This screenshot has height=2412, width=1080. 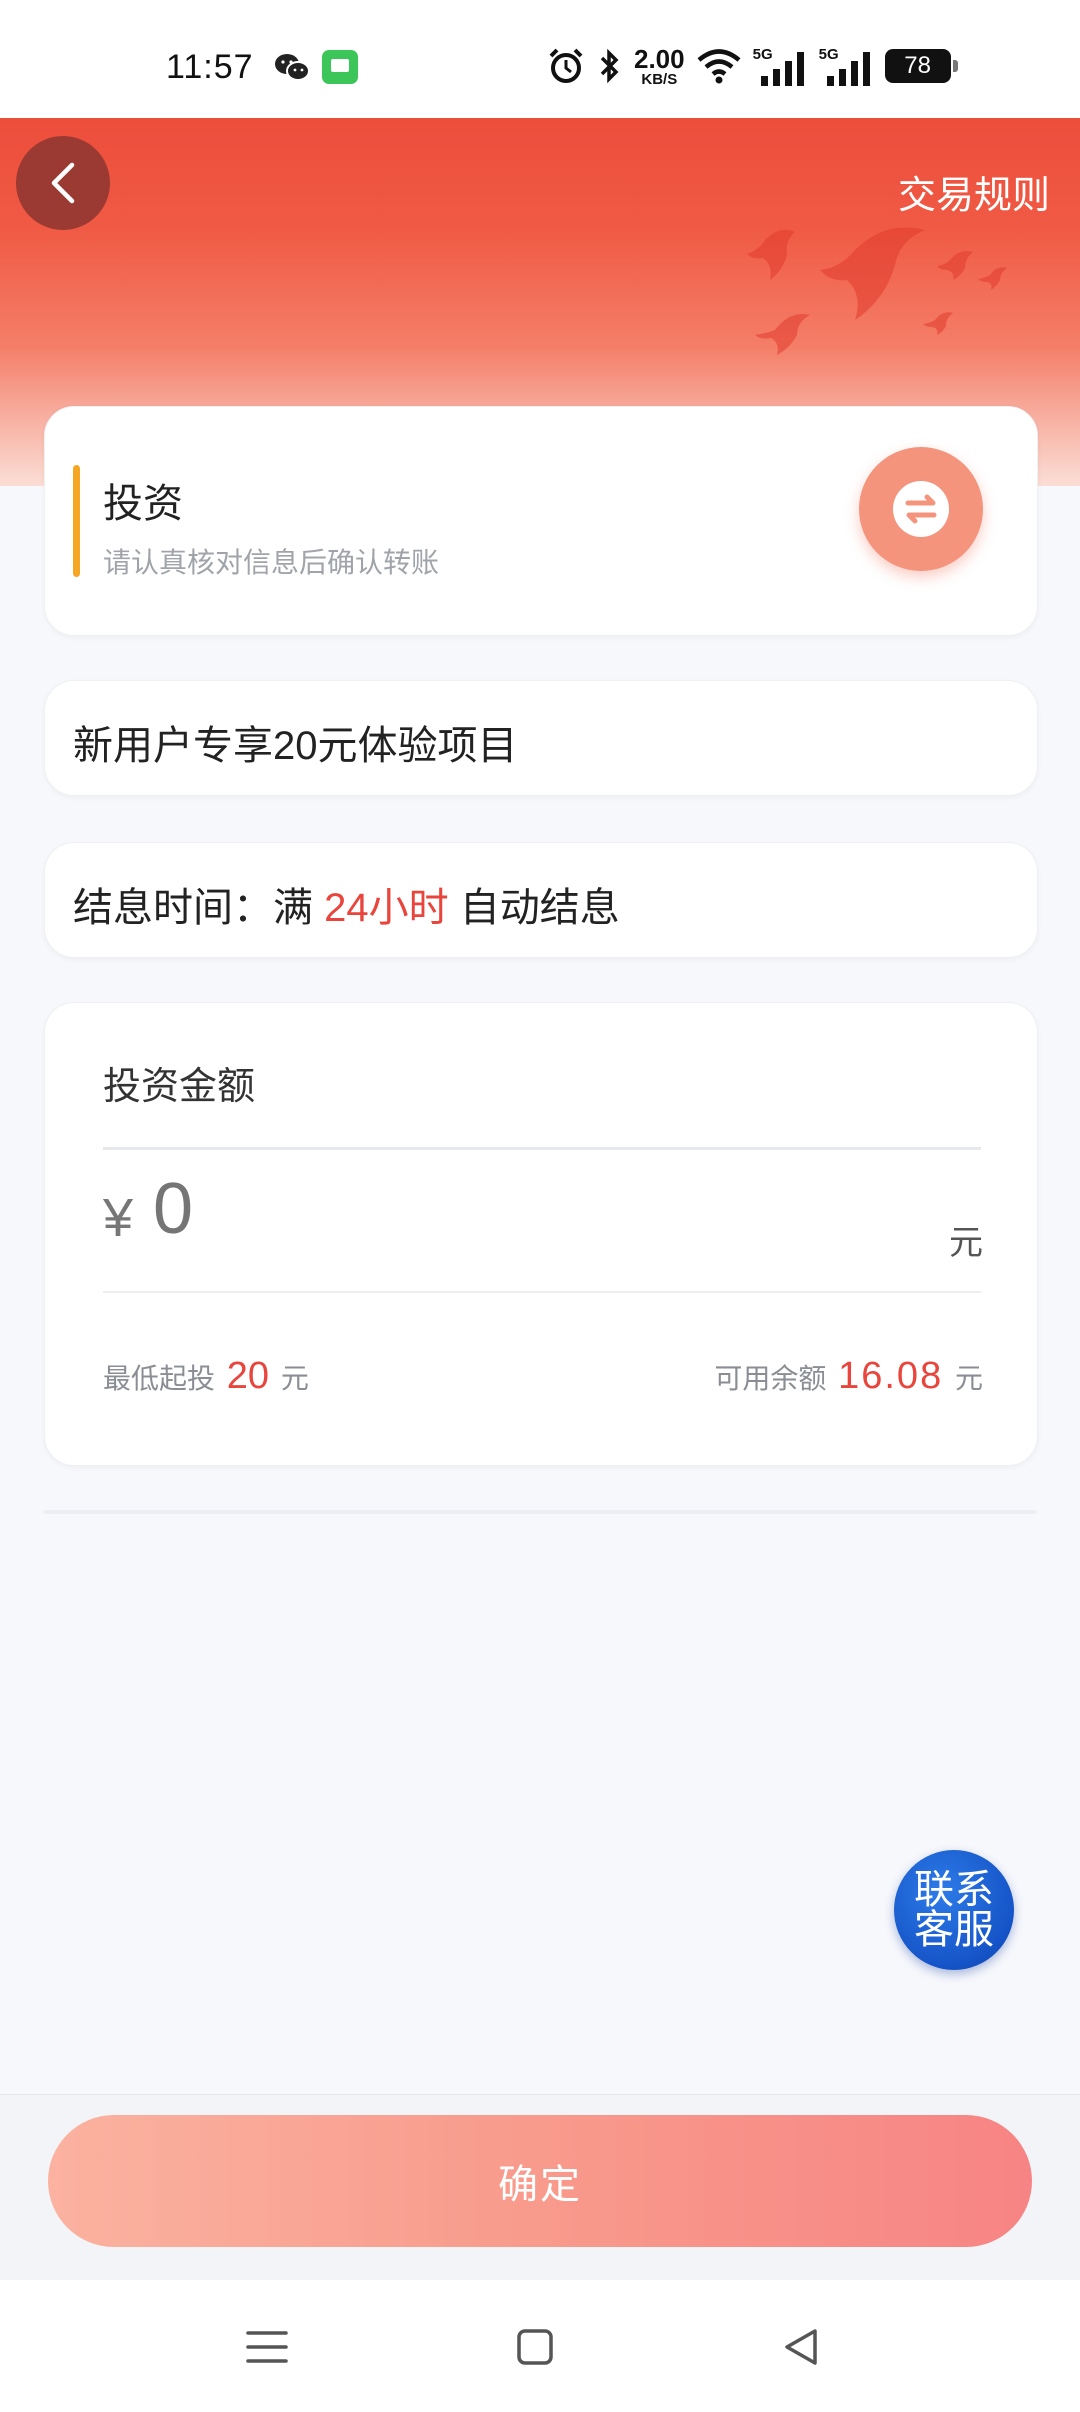 What do you see at coordinates (271, 562) in the screenshot?
I see `invest-subtitle: 请认真核对信息后确认转账` at bounding box center [271, 562].